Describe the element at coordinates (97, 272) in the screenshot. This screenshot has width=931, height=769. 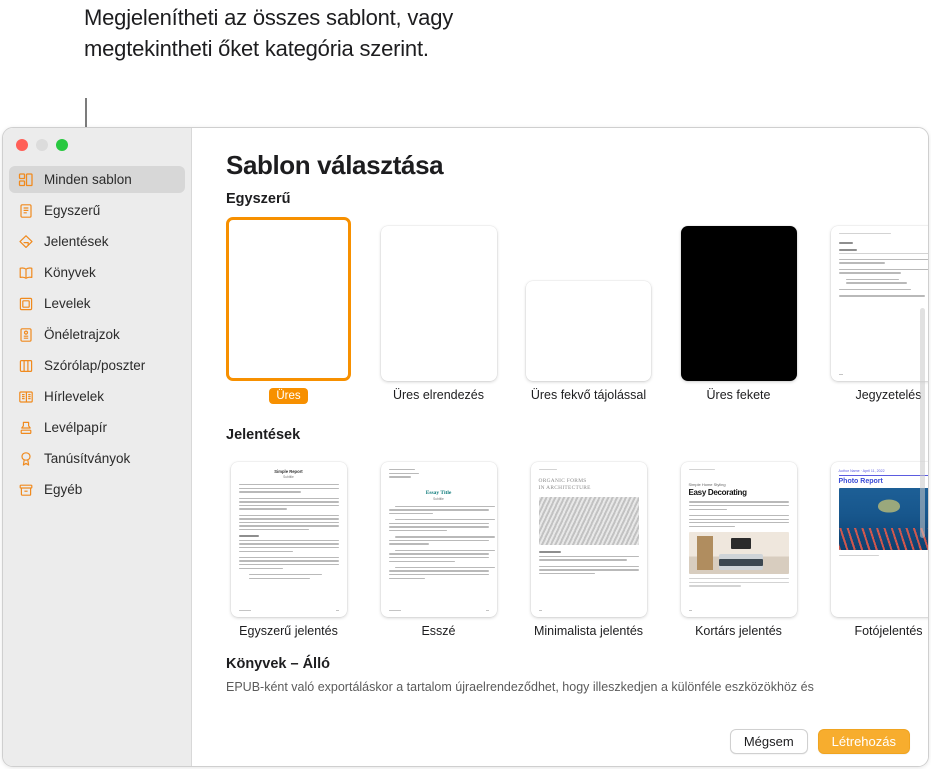
I see `sidebar-item-konyvek: Könyvek` at that location.